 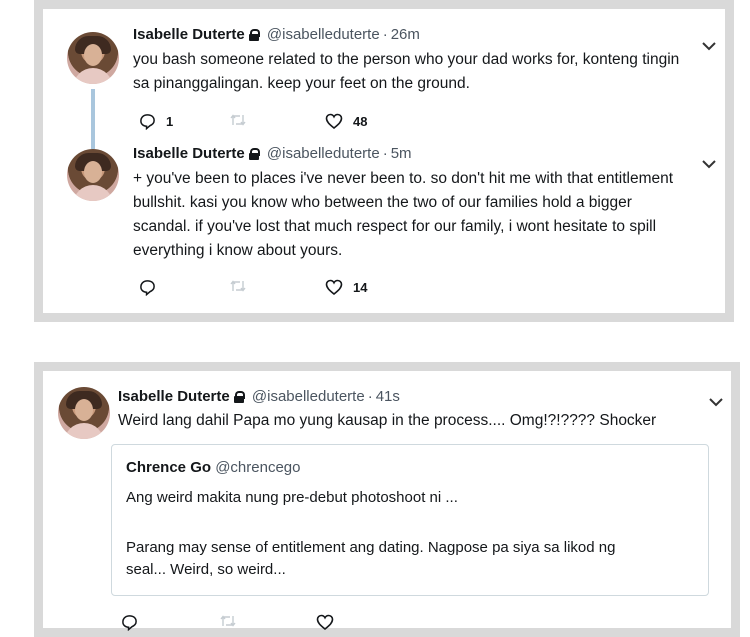 I want to click on timestamp: 41s, so click(x=388, y=396).